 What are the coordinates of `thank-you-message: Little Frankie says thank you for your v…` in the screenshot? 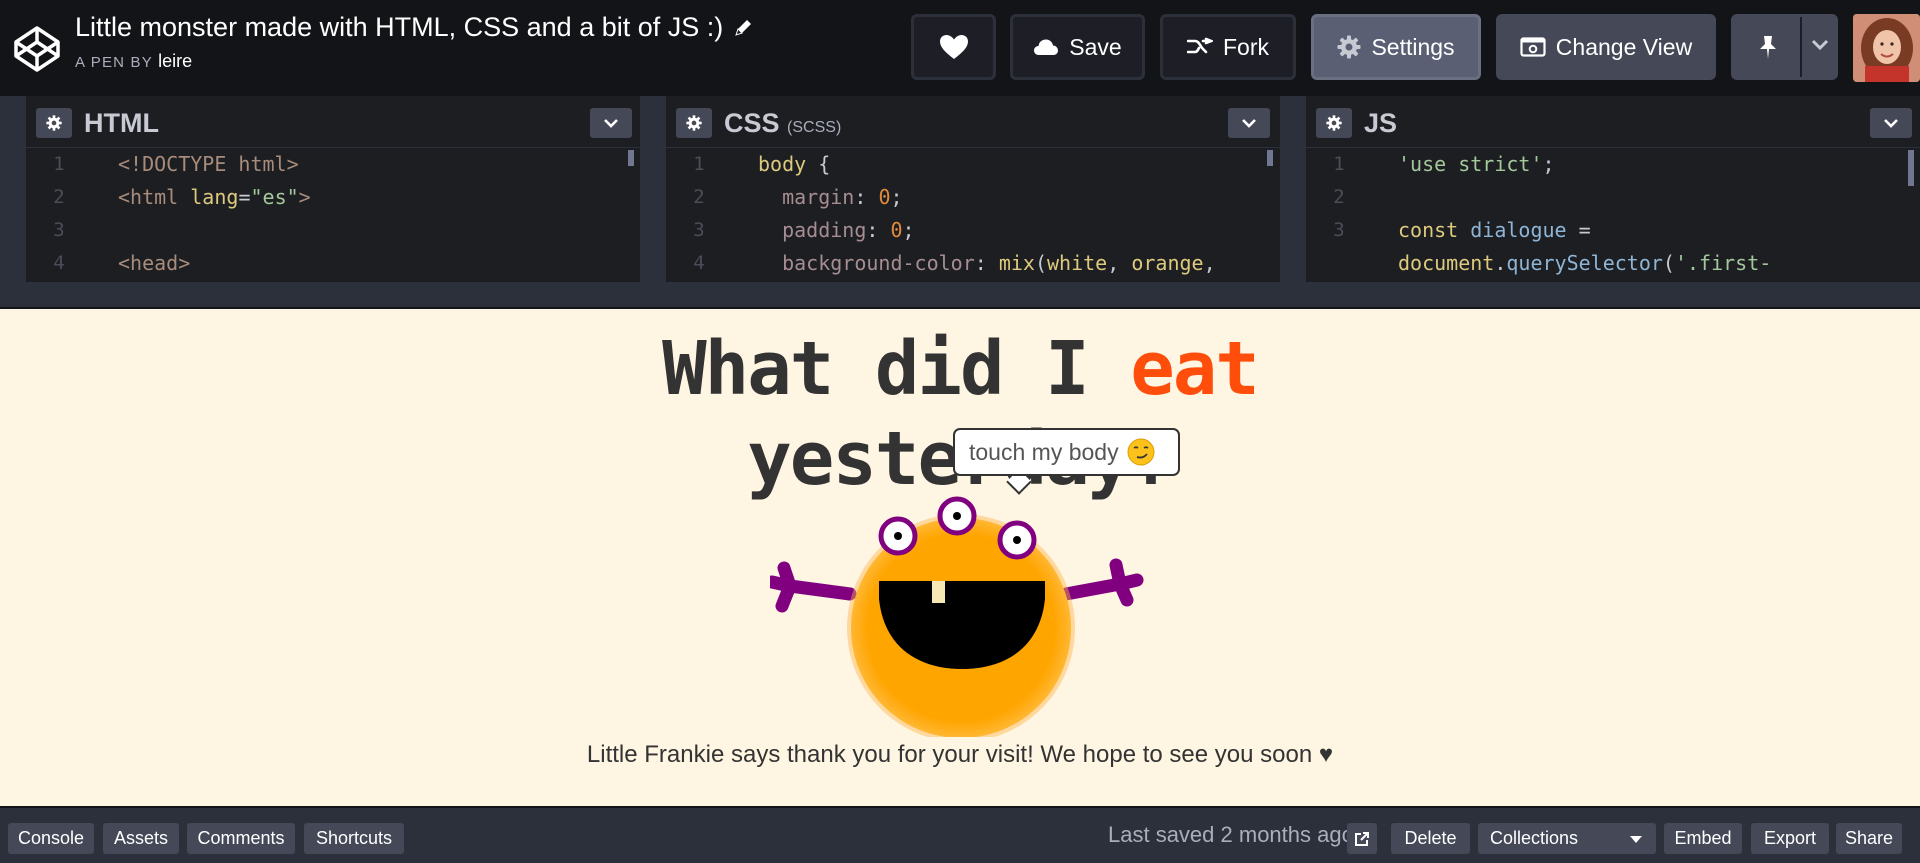 It's located at (960, 754).